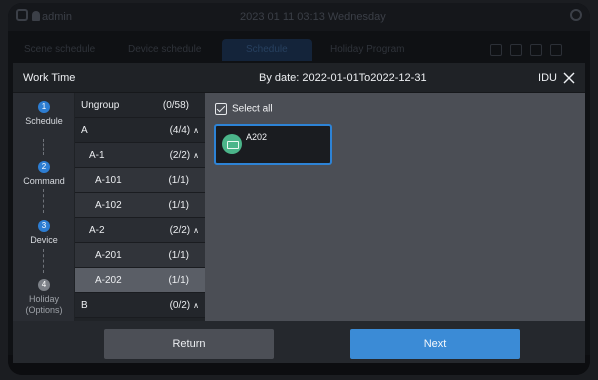  I want to click on step-holiday: 4 Holiday (Options), so click(44, 297).